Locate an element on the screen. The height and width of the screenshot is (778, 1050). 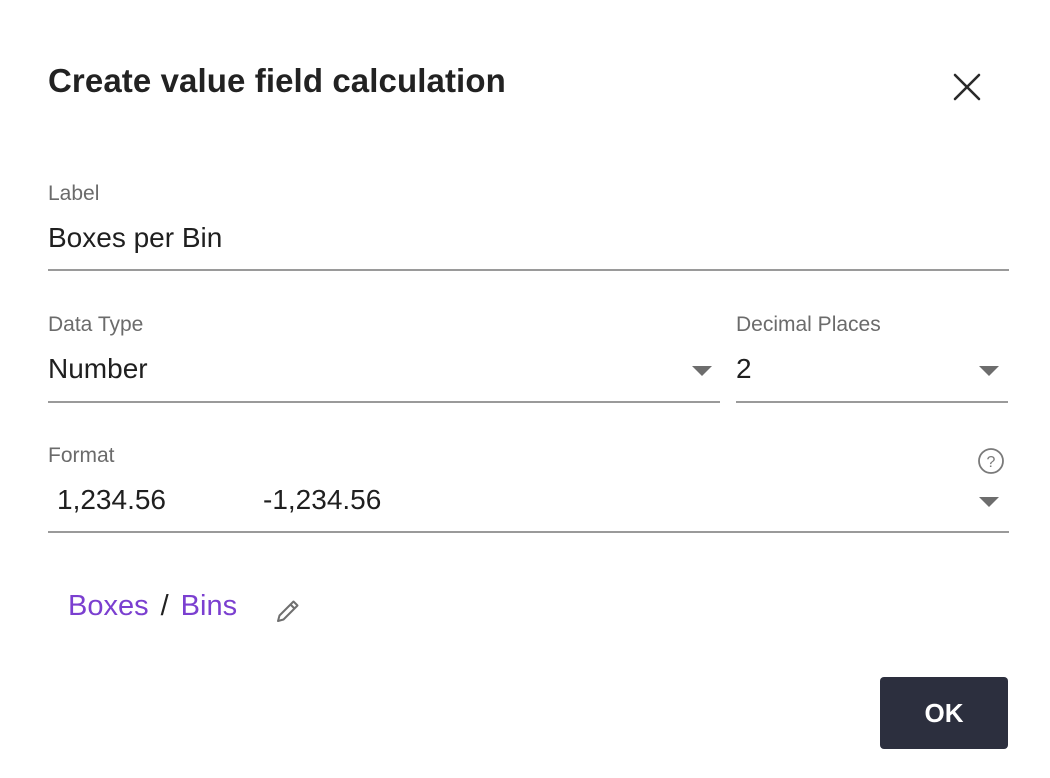
decimal-places-underline is located at coordinates (872, 402).